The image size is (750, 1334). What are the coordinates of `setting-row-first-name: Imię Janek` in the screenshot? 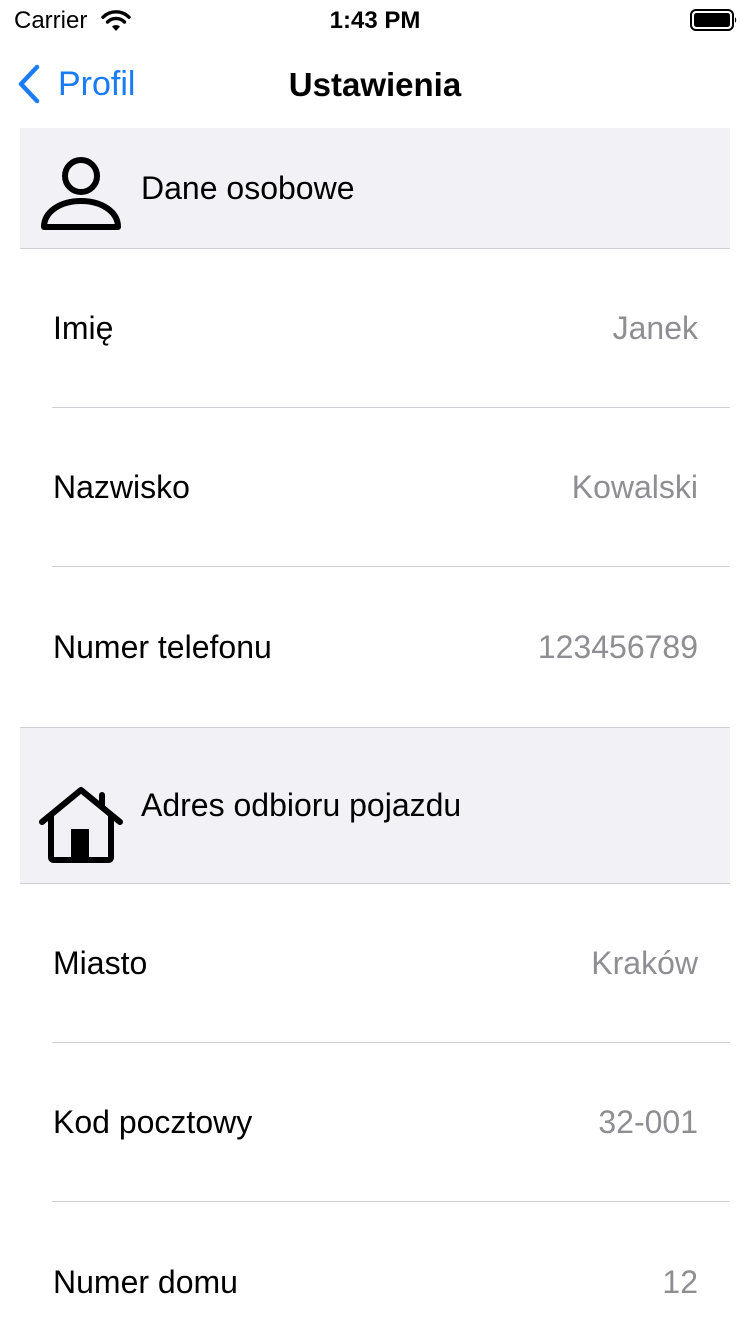 It's located at (375, 328).